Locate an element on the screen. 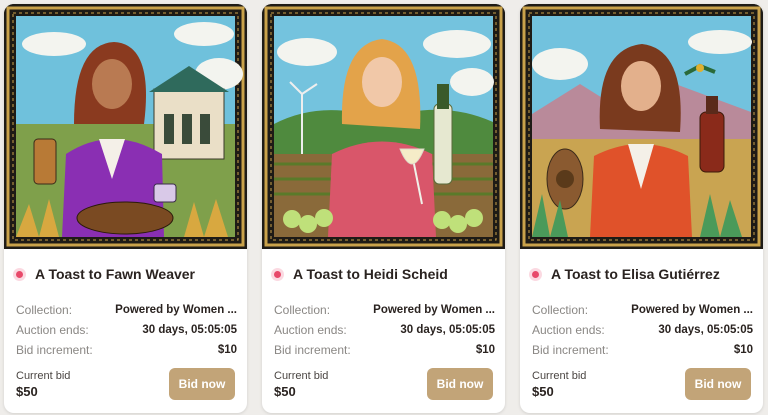  card-title: A Toast to Fawn Weaver is located at coordinates (115, 274).